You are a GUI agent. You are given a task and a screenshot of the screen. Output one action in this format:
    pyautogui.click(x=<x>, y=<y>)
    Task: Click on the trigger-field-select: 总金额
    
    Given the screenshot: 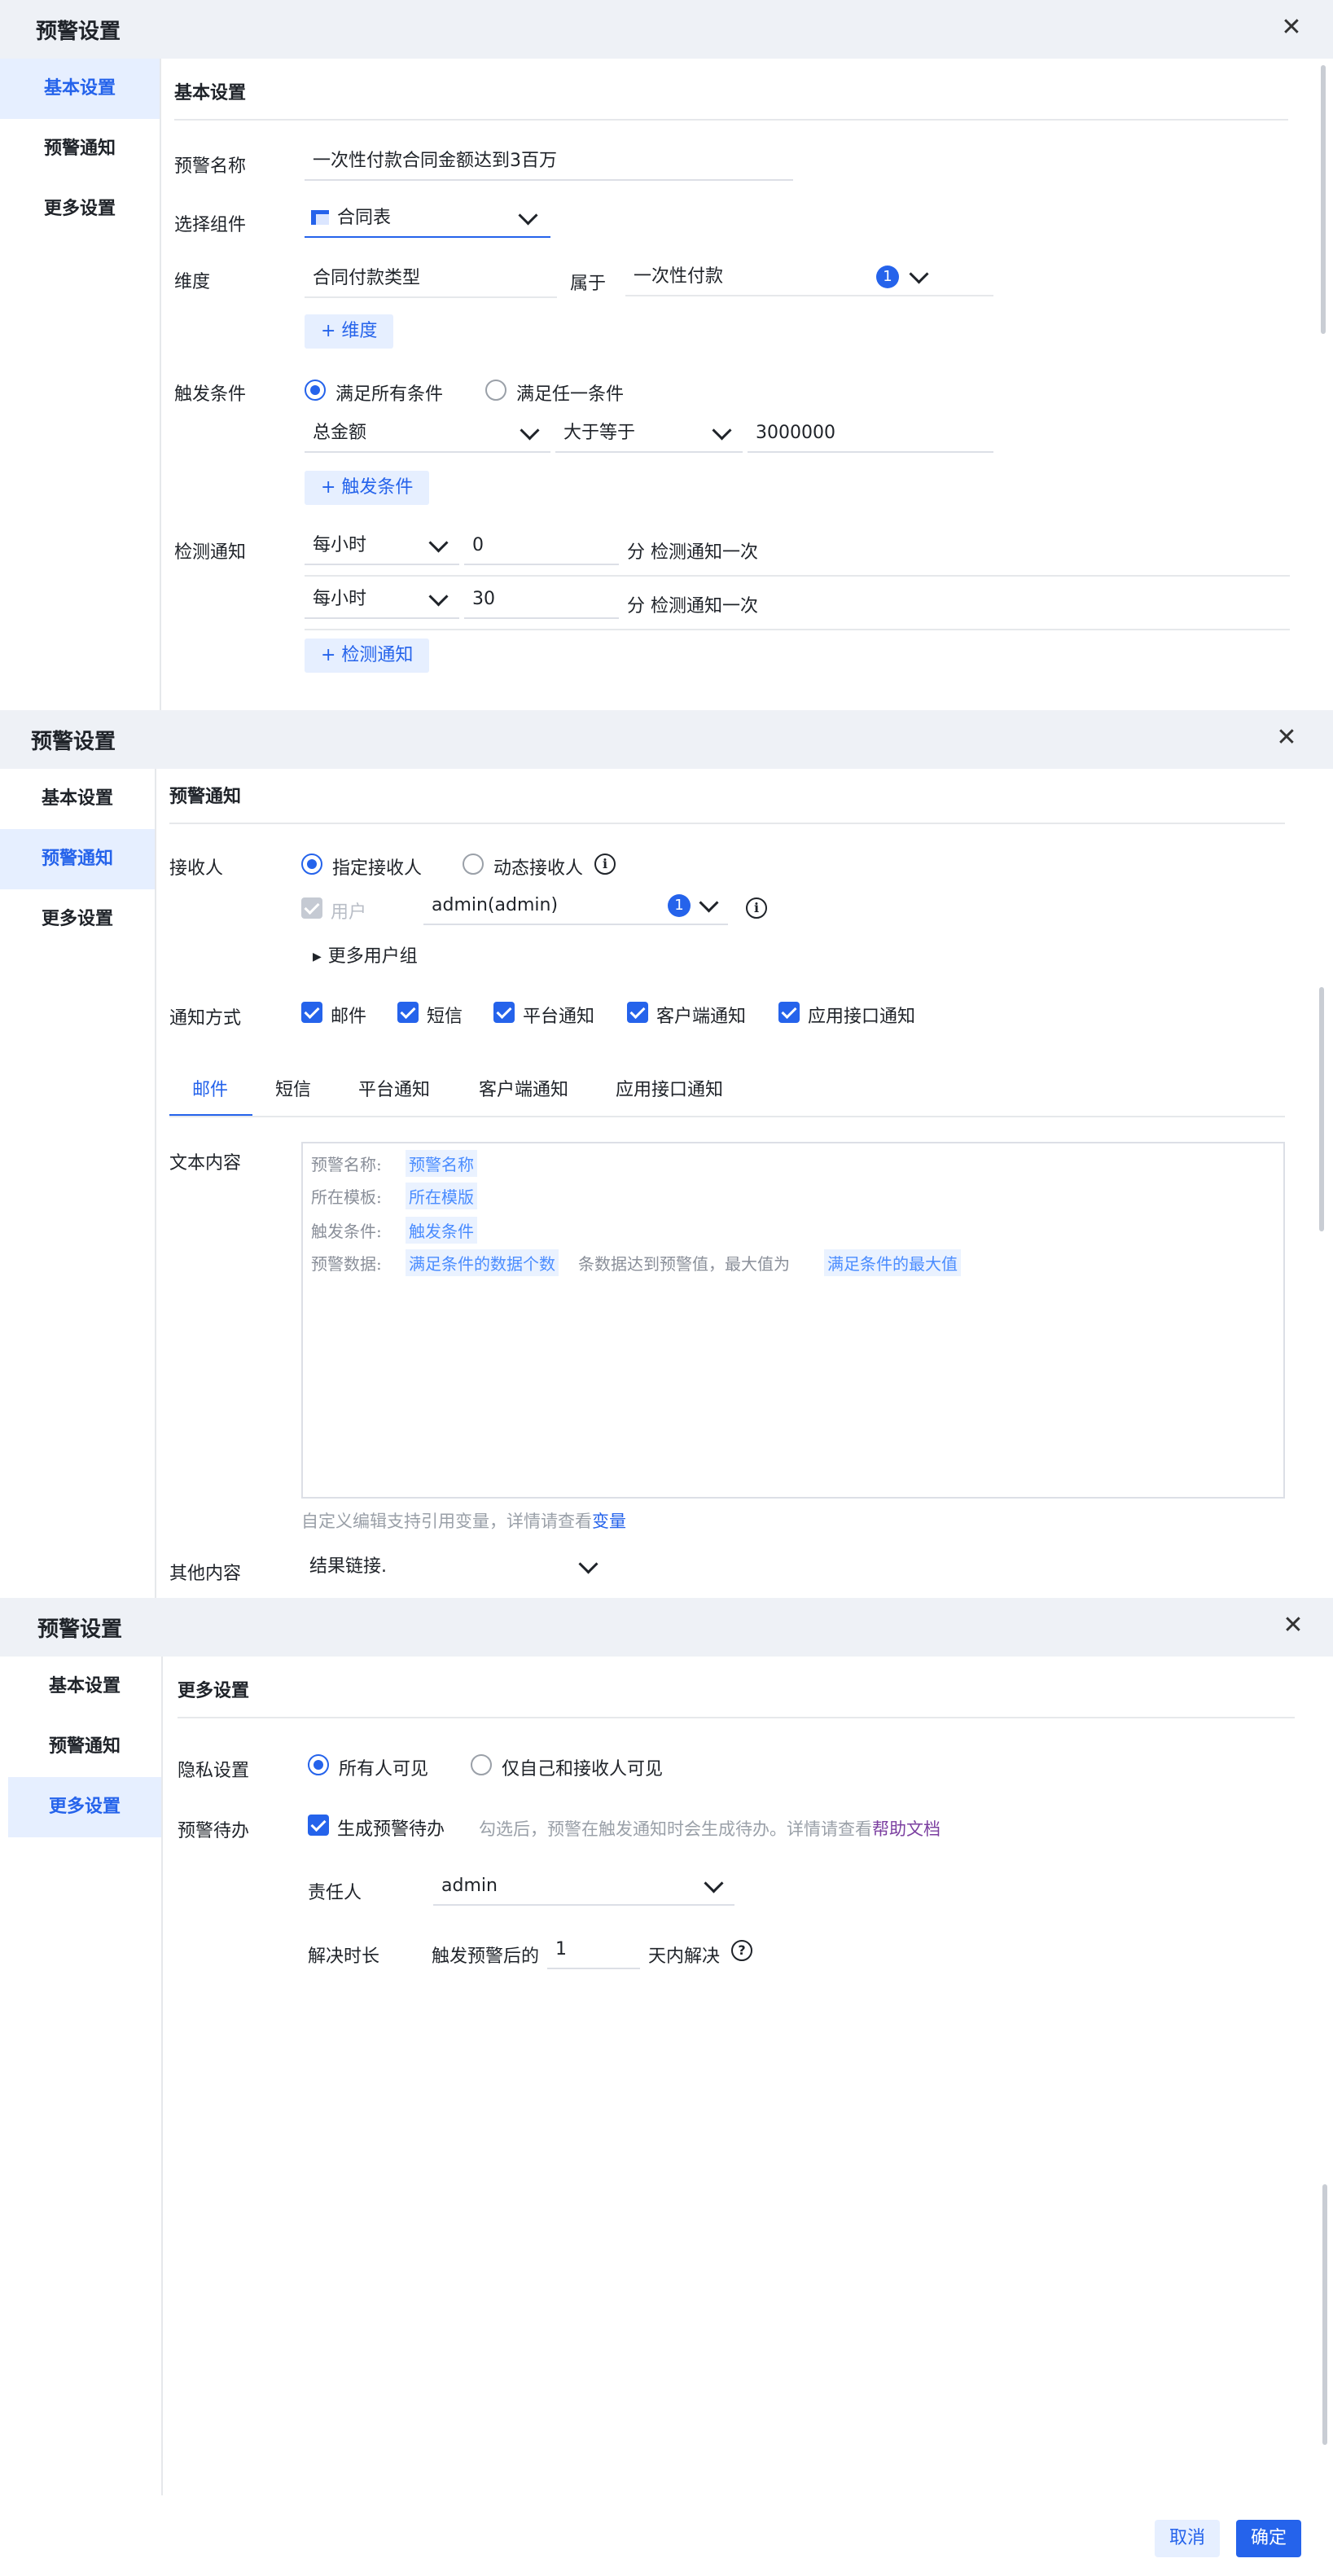 What is the action you would take?
    pyautogui.click(x=427, y=434)
    